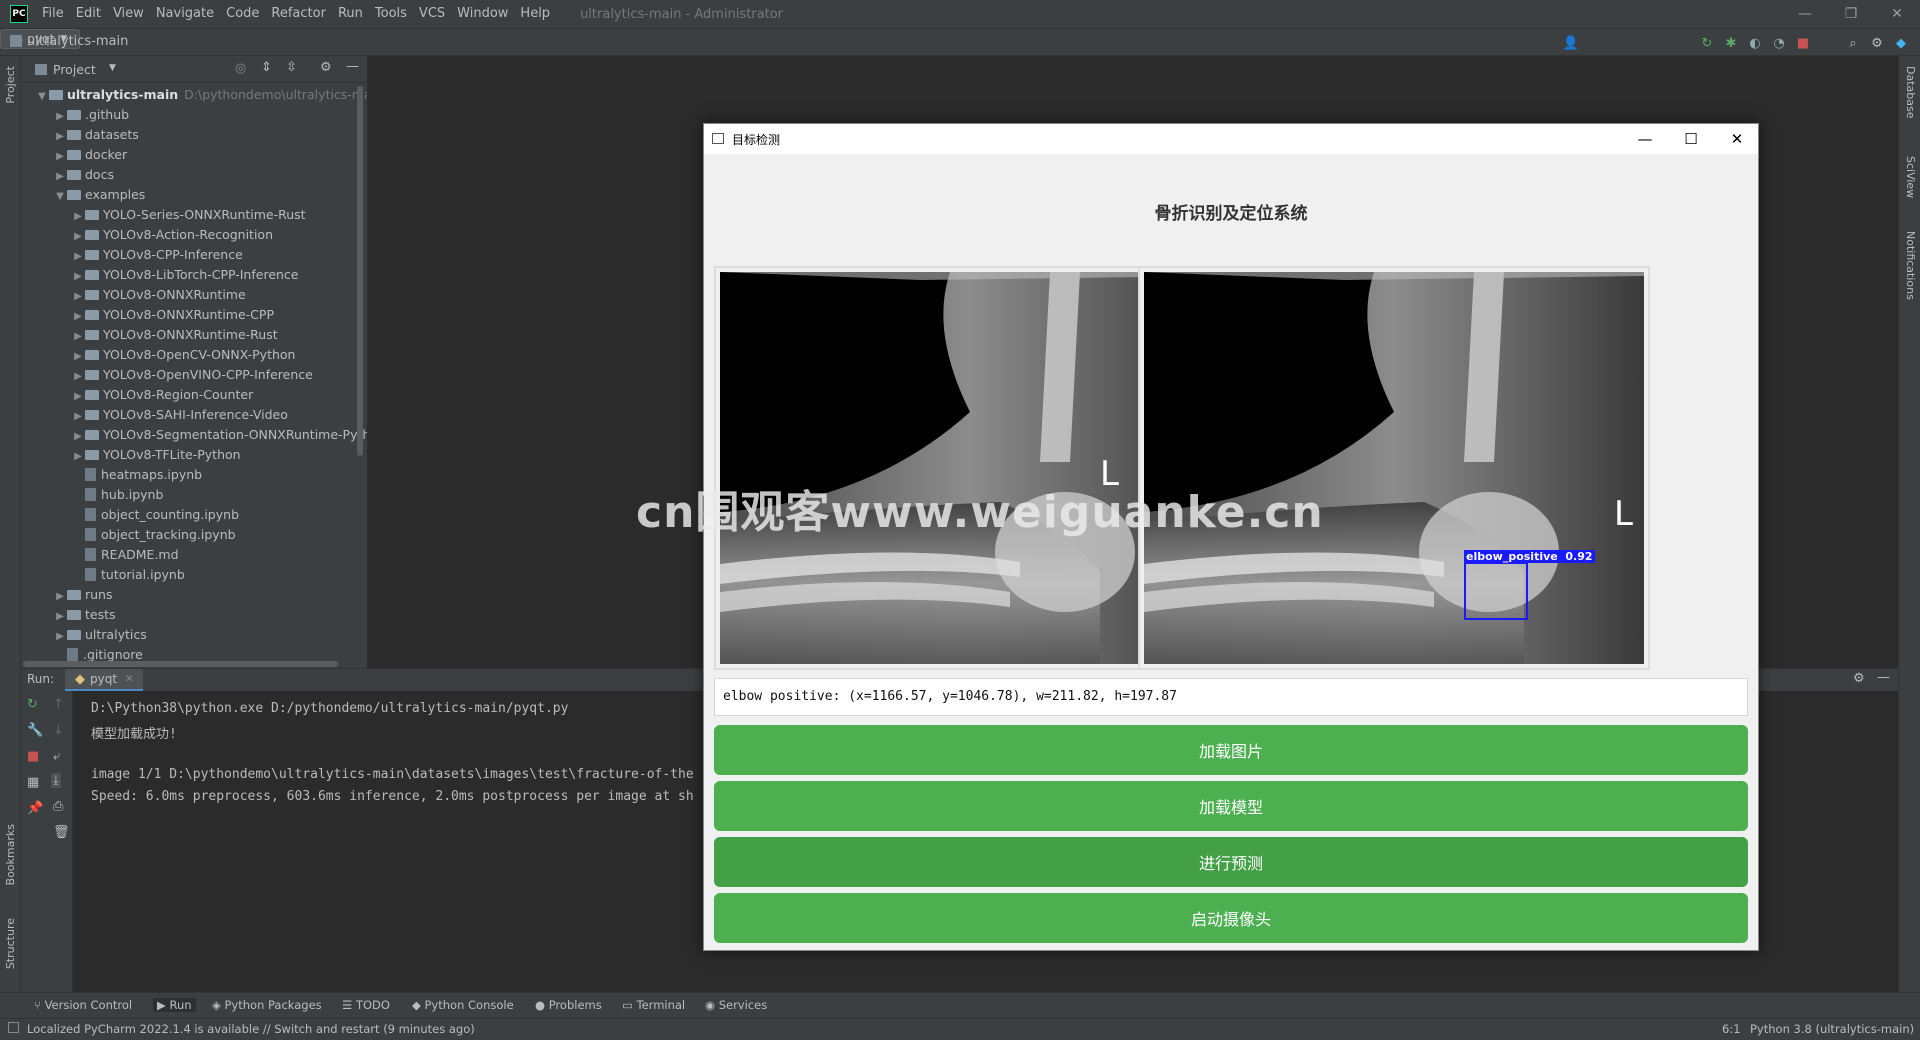 This screenshot has height=1040, width=1920. Describe the element at coordinates (84, 615) in the screenshot. I see `tree-folder-item: ▶ tests` at that location.